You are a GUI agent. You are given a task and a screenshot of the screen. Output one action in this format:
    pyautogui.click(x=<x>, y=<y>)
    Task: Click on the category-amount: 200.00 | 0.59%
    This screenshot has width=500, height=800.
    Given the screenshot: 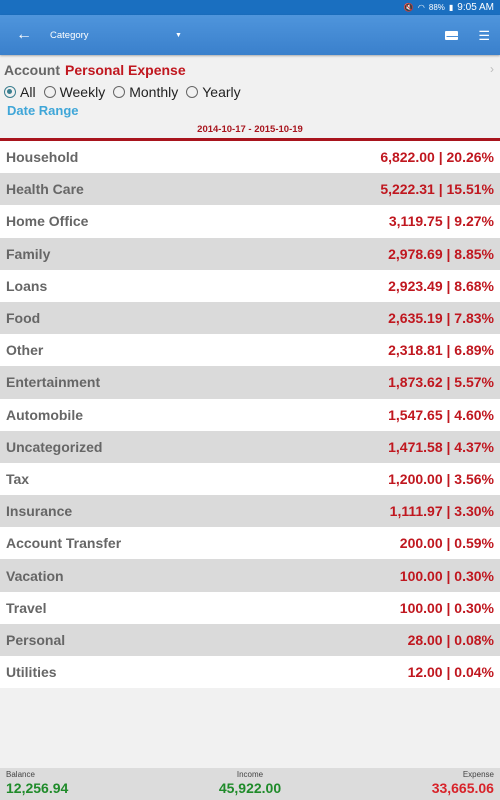 What is the action you would take?
    pyautogui.click(x=446, y=543)
    